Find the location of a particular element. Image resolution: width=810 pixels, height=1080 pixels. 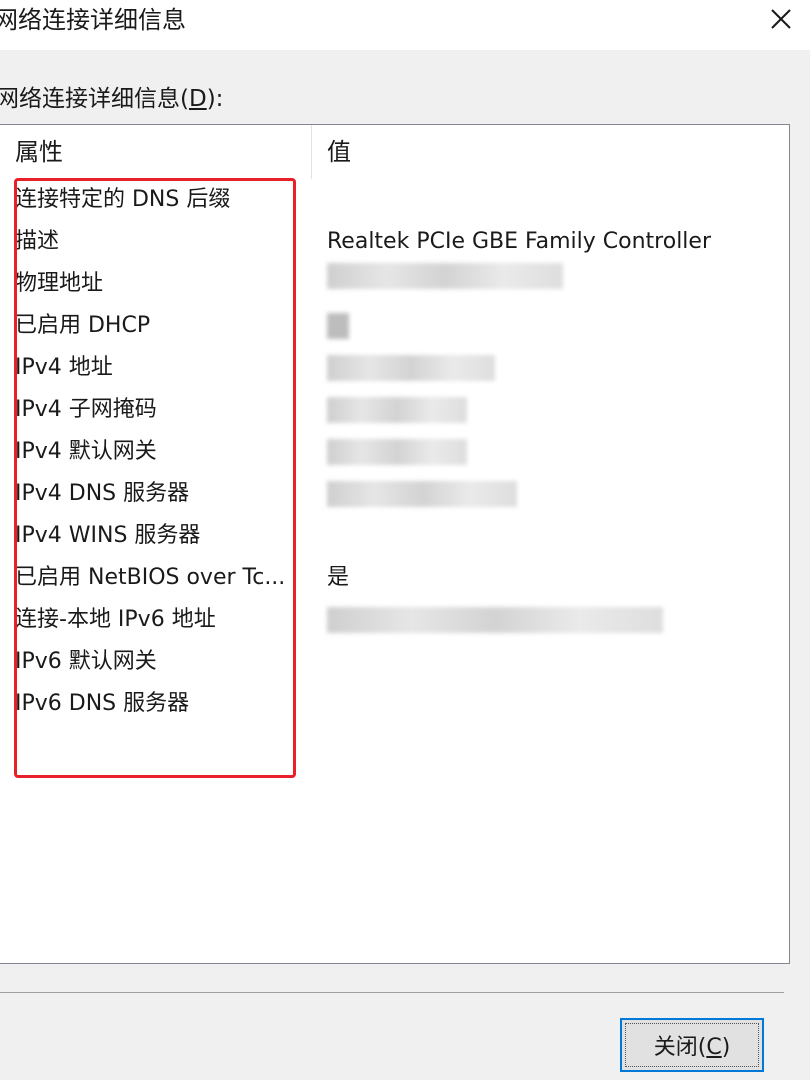

details-label: 网络连接详细信息(D): is located at coordinates (111, 99).